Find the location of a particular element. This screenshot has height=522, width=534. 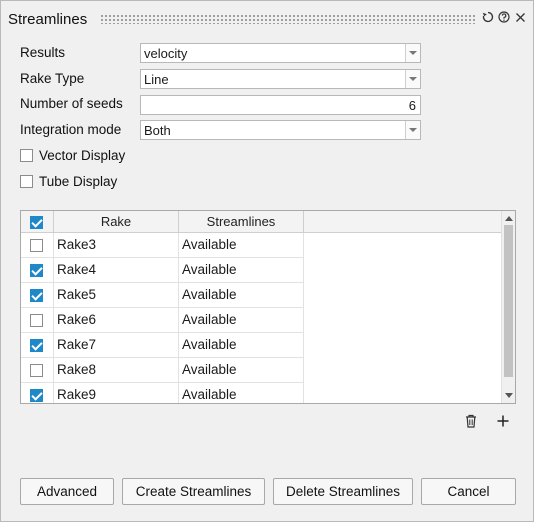

table-row: Rake5 Available is located at coordinates (262, 295).